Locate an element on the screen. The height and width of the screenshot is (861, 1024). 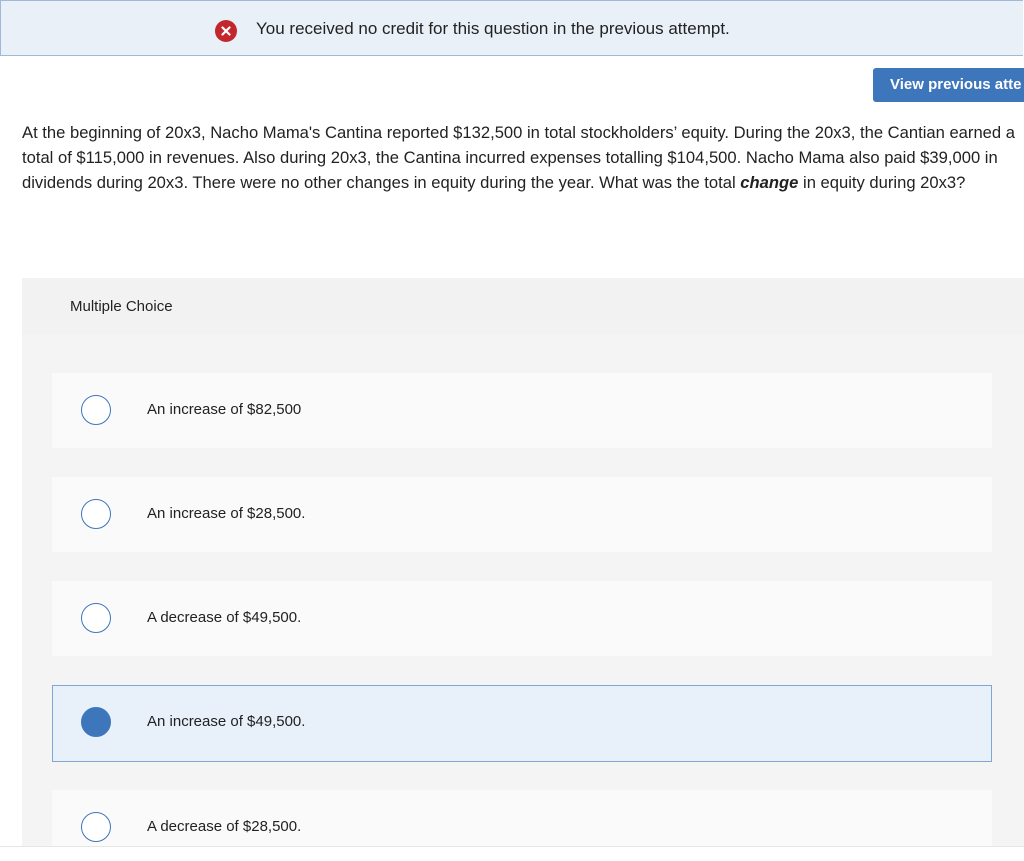
answer-option: An increase of $28,500. is located at coordinates (522, 514).